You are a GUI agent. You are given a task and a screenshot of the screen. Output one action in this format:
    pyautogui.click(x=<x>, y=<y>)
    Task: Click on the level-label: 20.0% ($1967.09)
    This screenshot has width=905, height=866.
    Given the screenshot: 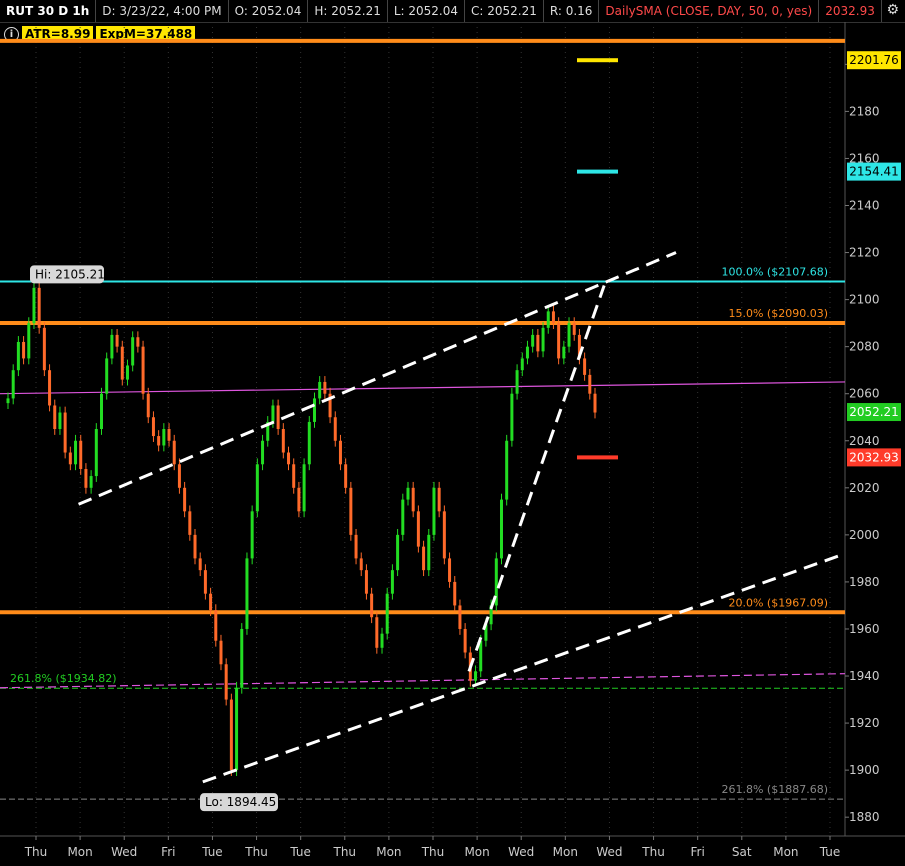 What is the action you would take?
    pyautogui.click(x=778, y=602)
    